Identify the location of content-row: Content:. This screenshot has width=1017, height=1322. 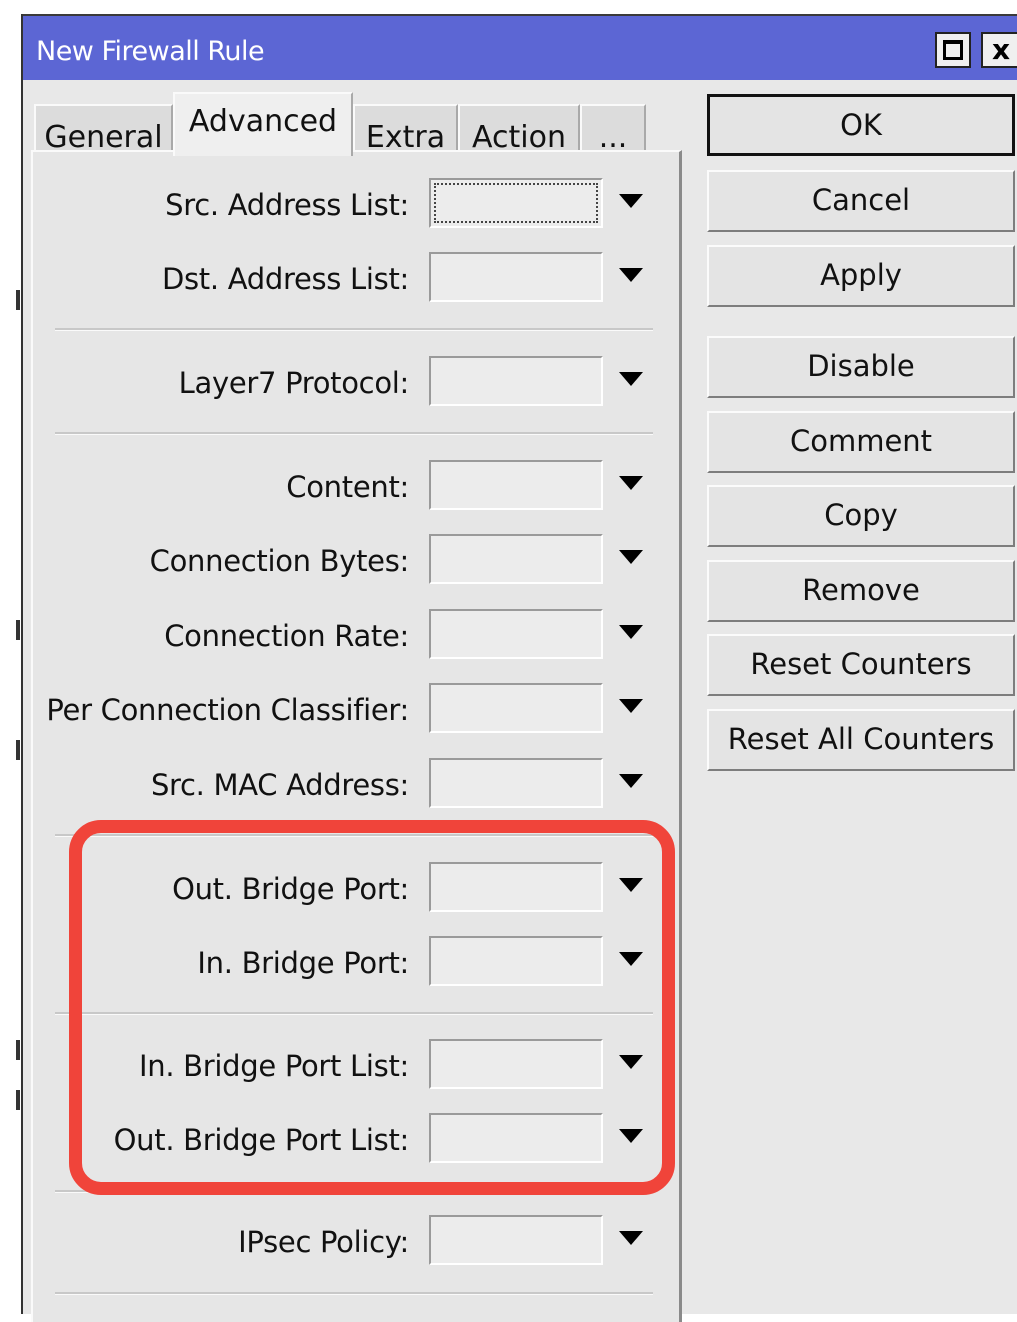
(356, 488).